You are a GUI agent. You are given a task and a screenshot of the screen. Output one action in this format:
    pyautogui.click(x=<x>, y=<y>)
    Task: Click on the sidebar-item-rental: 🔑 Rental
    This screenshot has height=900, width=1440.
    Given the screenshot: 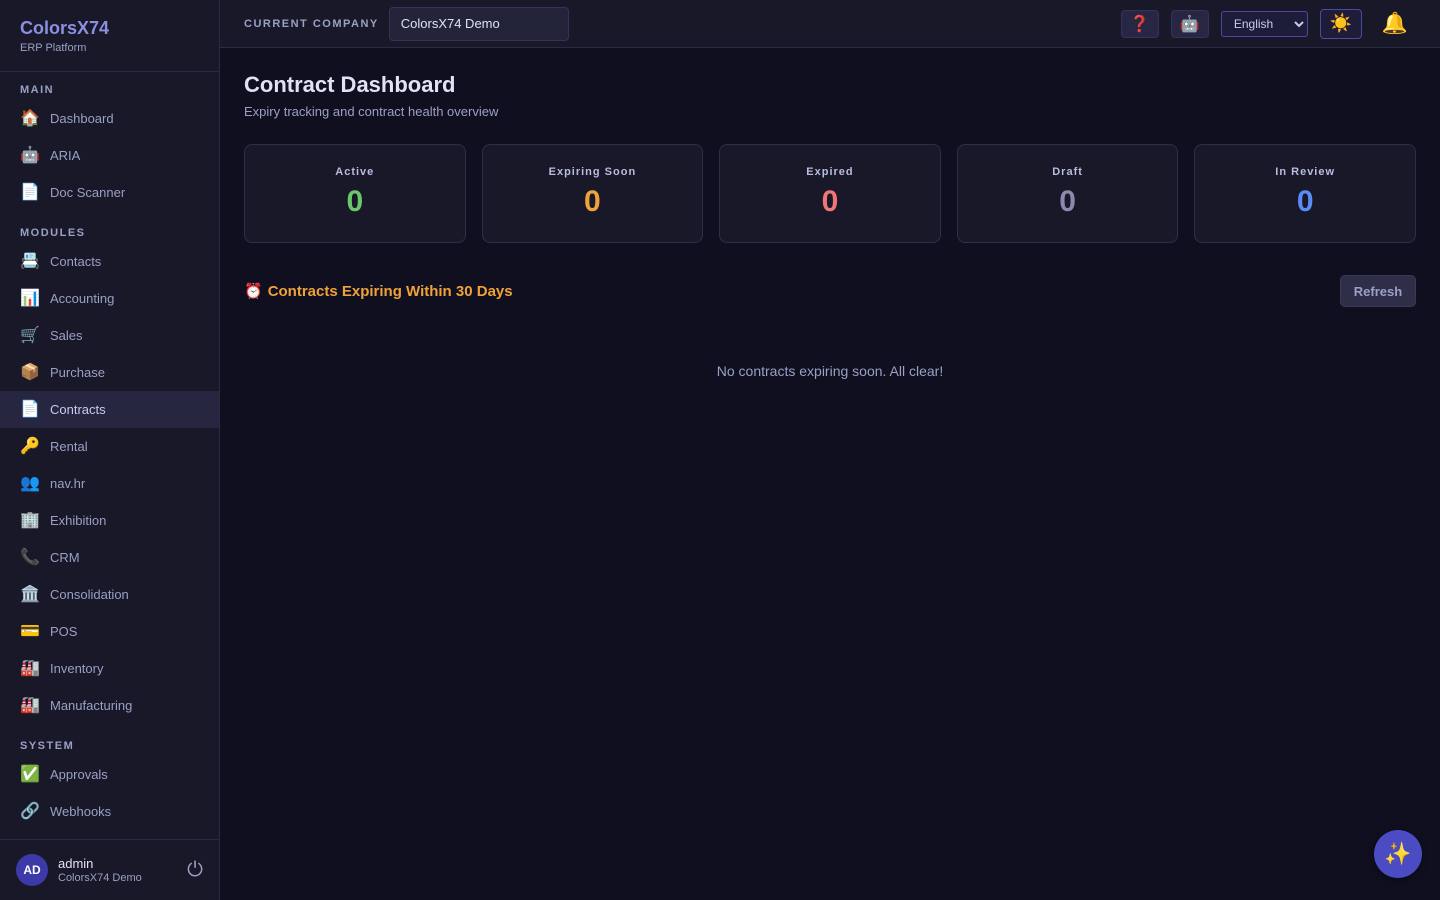 What is the action you would take?
    pyautogui.click(x=109, y=446)
    